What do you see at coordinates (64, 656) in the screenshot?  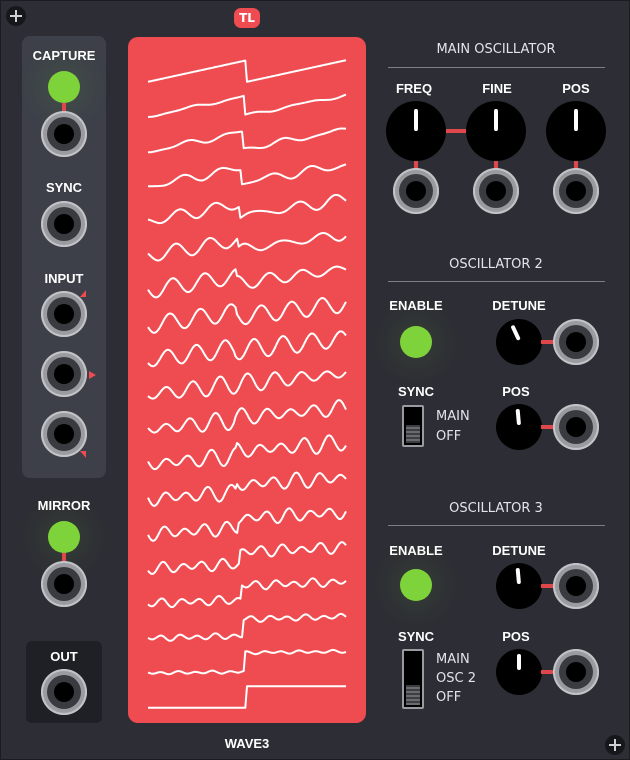 I see `out-label: OUT` at bounding box center [64, 656].